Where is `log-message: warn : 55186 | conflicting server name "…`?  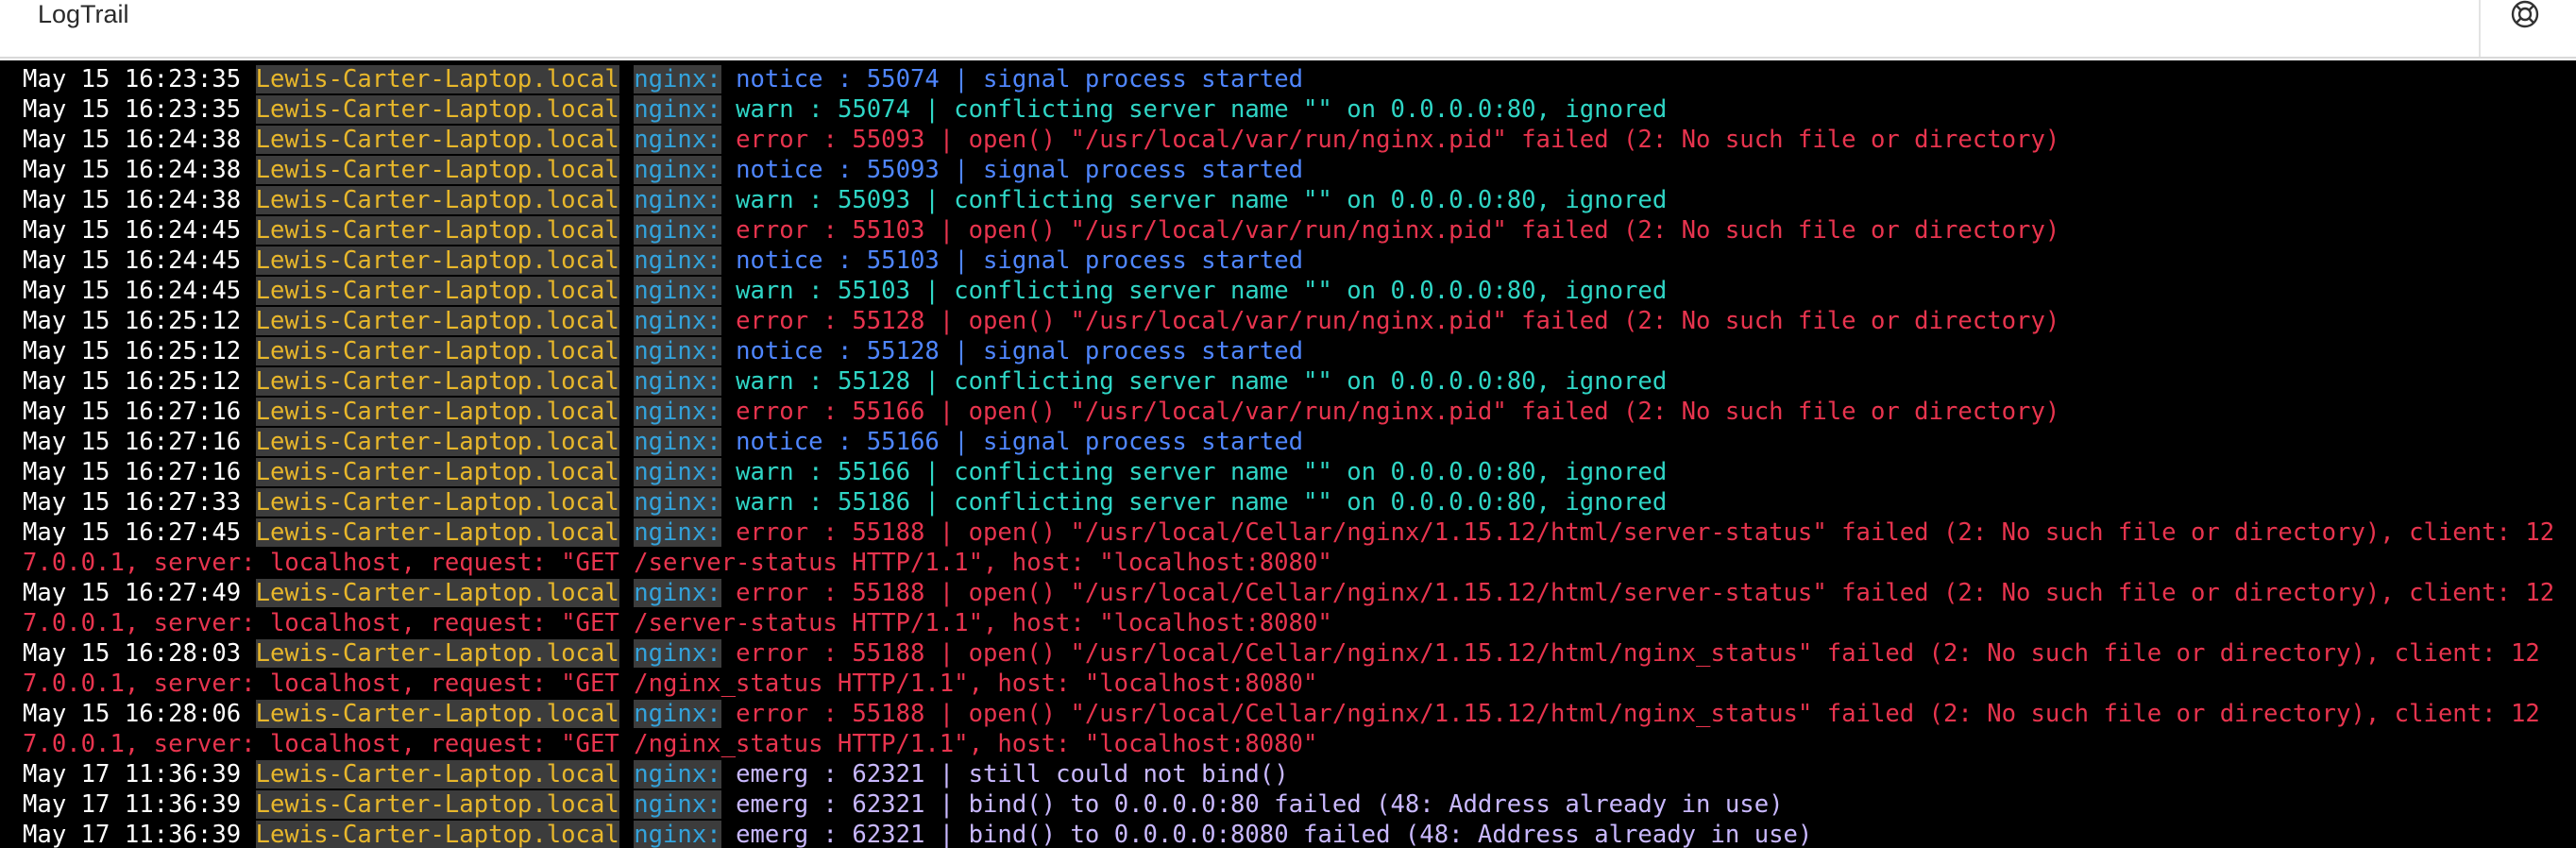
log-message: warn : 55186 | conflicting server name "… is located at coordinates (1202, 502).